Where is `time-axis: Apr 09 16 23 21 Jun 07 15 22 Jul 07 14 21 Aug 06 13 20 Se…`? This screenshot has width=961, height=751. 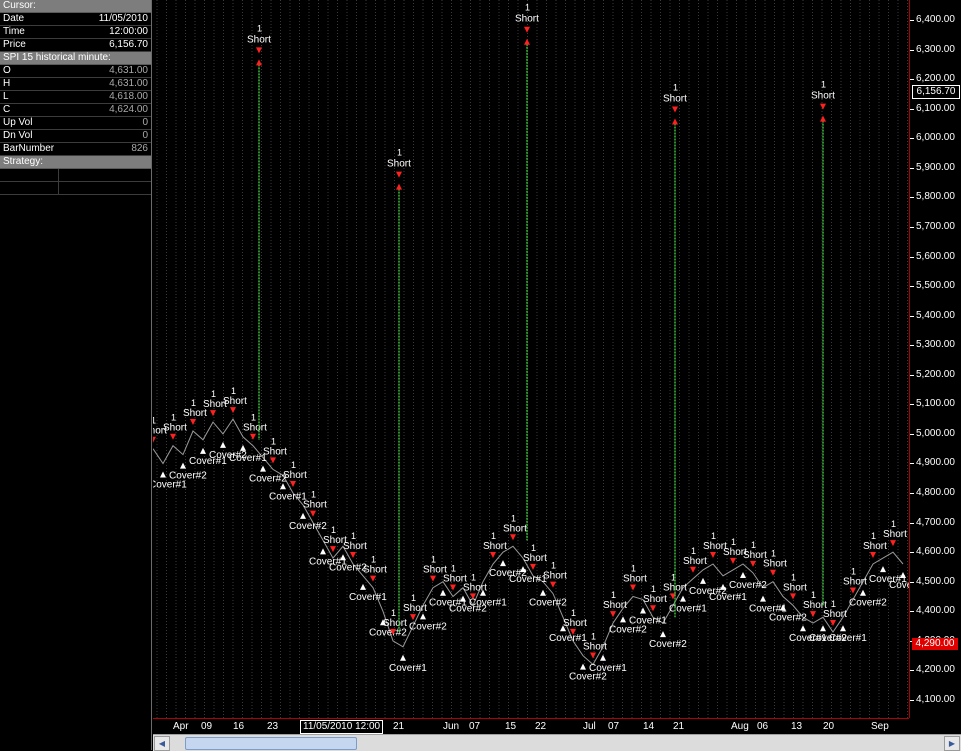 time-axis: Apr 09 16 23 21 Jun 07 15 22 Jul 07 14 21 Aug 06 13 20 Se… is located at coordinates (531, 726).